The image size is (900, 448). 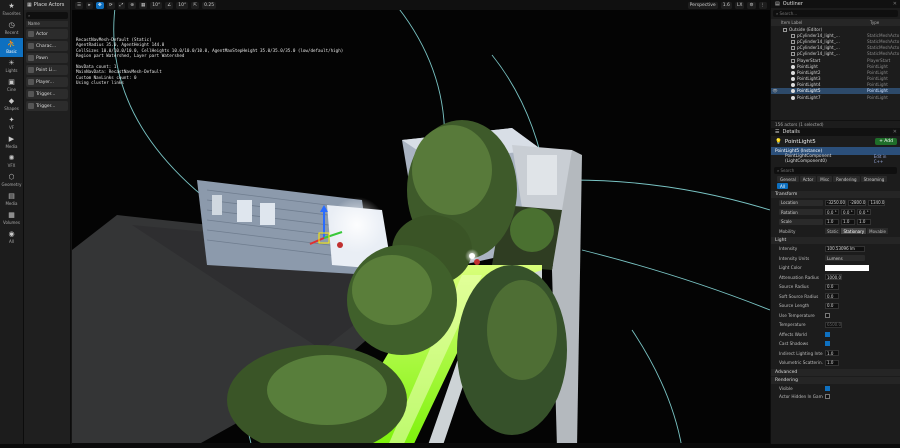 I want to click on viewport-tool-button: ✥, so click(x=100, y=5).